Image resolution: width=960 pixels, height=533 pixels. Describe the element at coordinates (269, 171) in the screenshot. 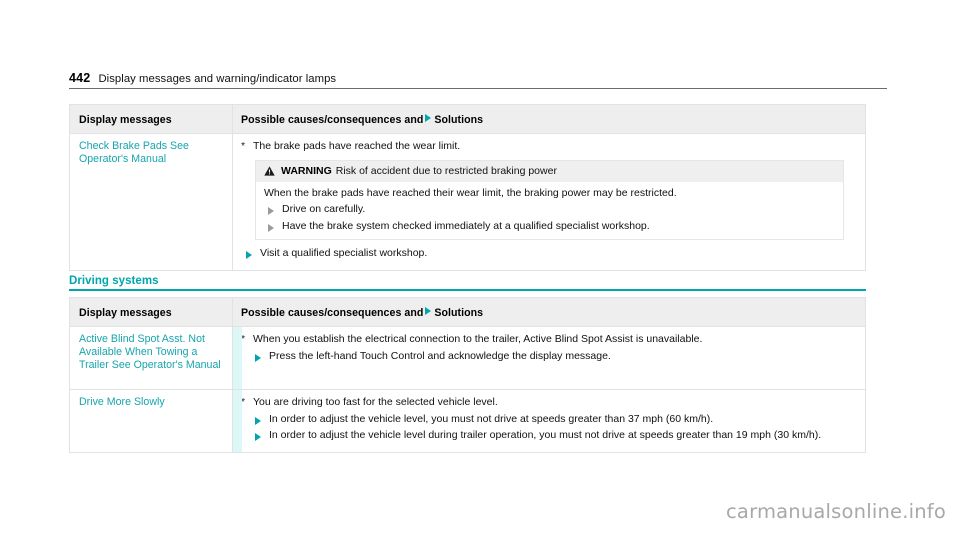

I see `warning-triangle-icon` at that location.